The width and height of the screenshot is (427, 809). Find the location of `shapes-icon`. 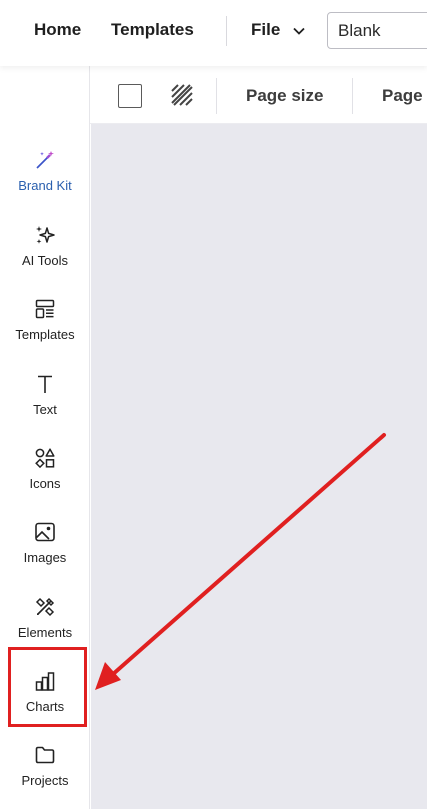

shapes-icon is located at coordinates (45, 458).